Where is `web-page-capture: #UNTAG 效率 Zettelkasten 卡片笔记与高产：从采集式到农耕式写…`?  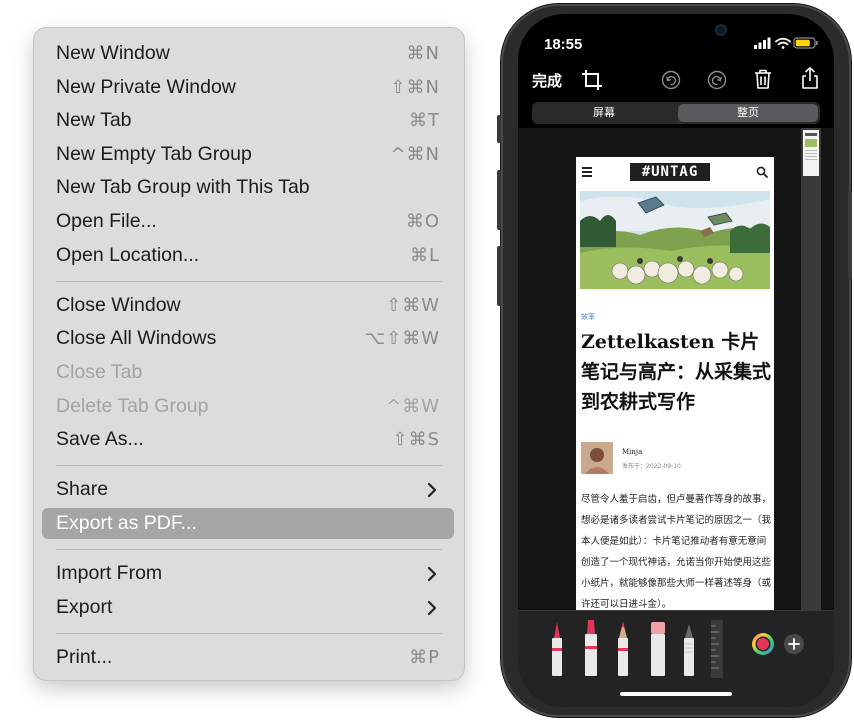 web-page-capture: #UNTAG 效率 Zettelkasten 卡片笔记与高产：从采集式到农耕式写… is located at coordinates (675, 383).